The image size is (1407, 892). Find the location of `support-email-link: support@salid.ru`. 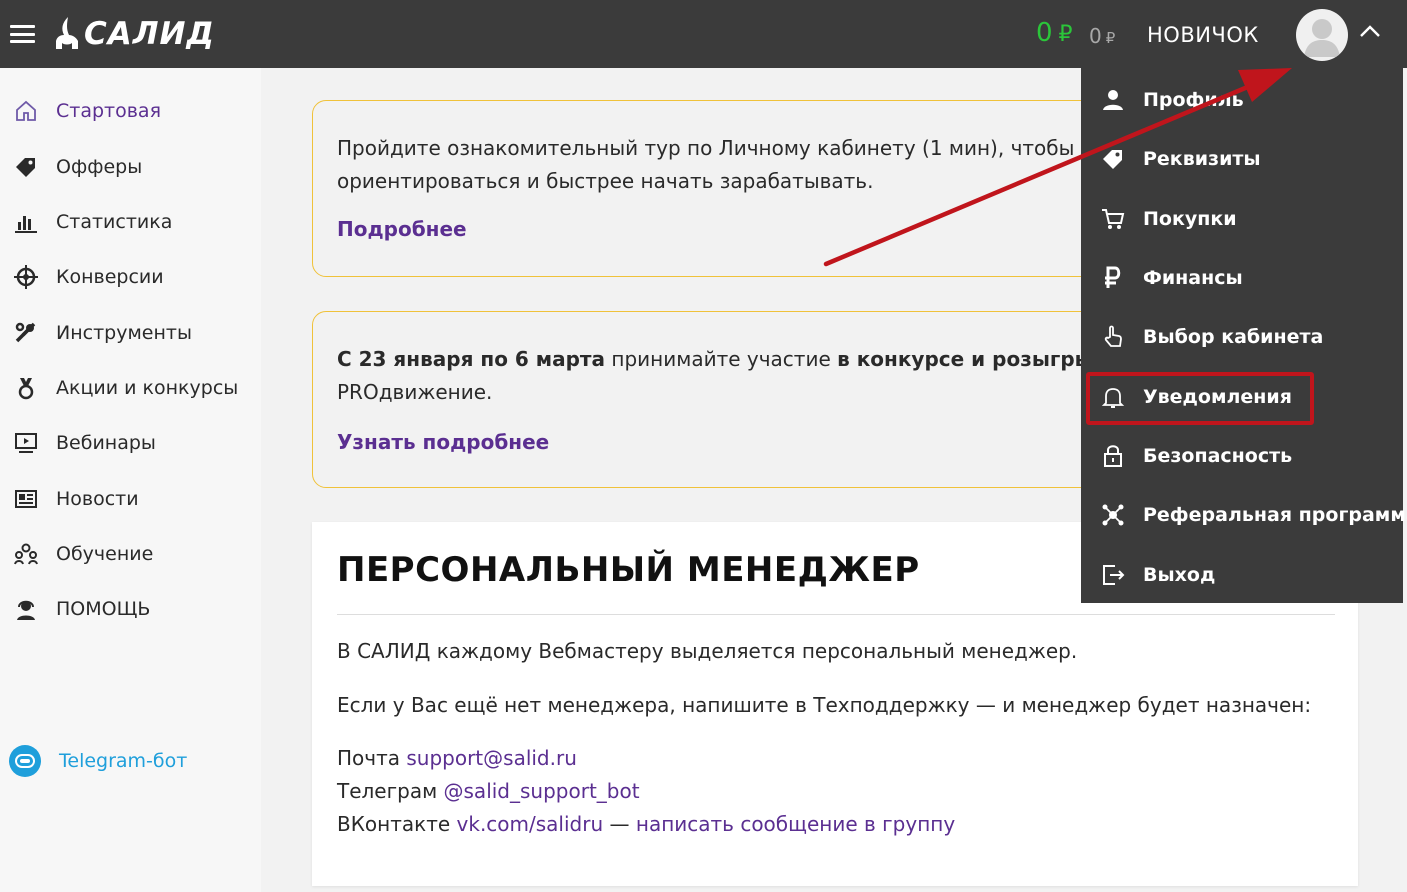

support-email-link: support@salid.ru is located at coordinates (491, 758).